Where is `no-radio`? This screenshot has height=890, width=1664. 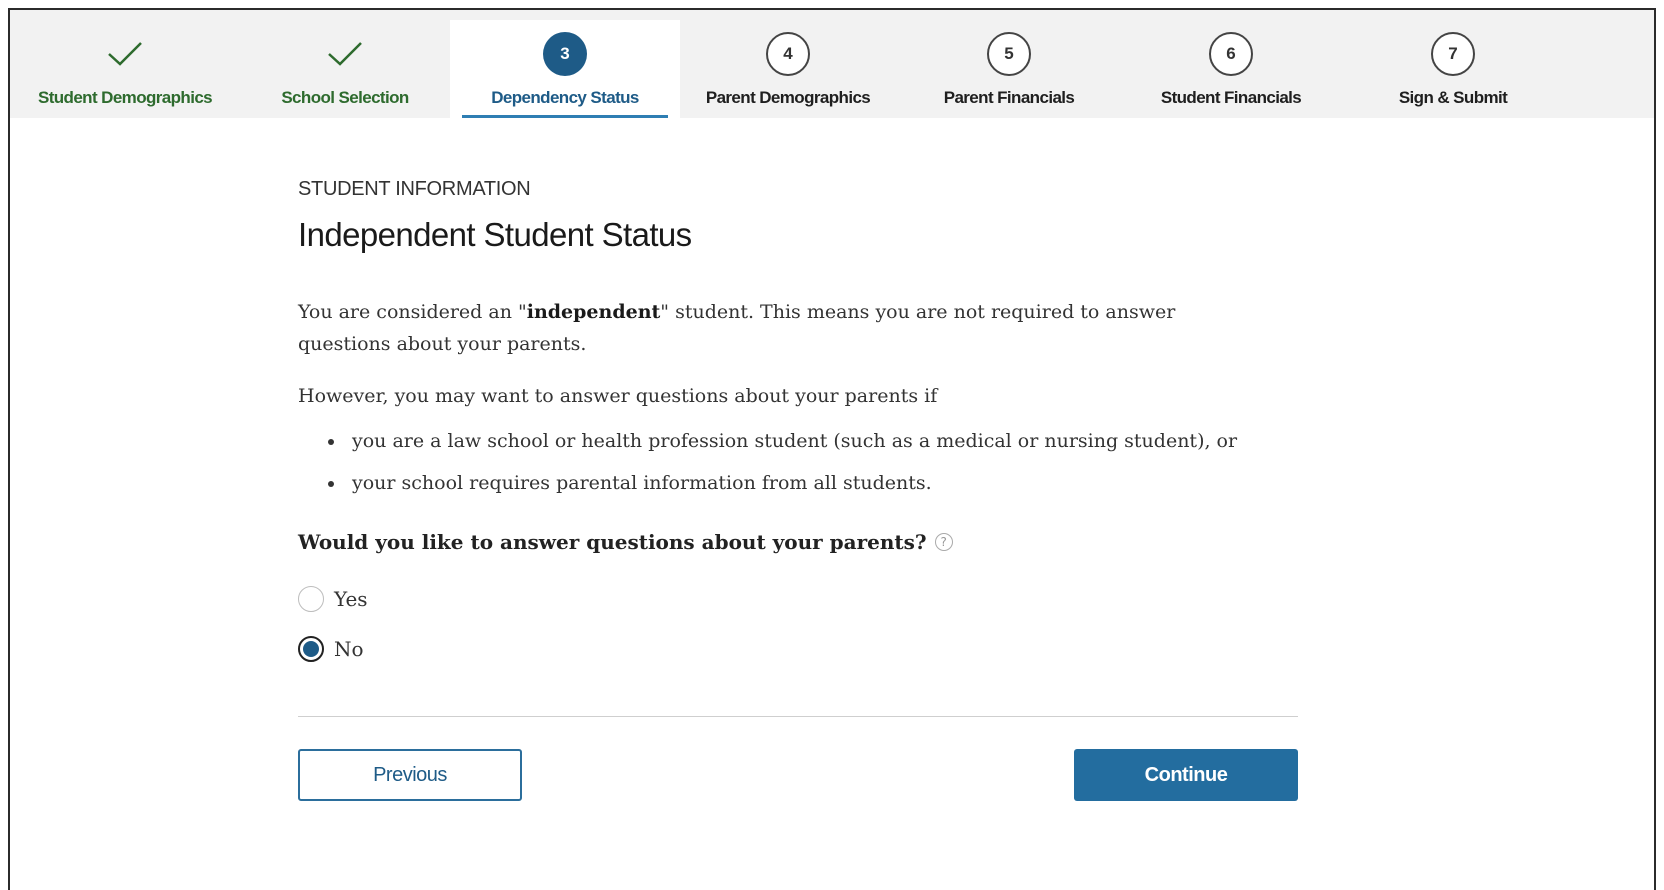 no-radio is located at coordinates (311, 649).